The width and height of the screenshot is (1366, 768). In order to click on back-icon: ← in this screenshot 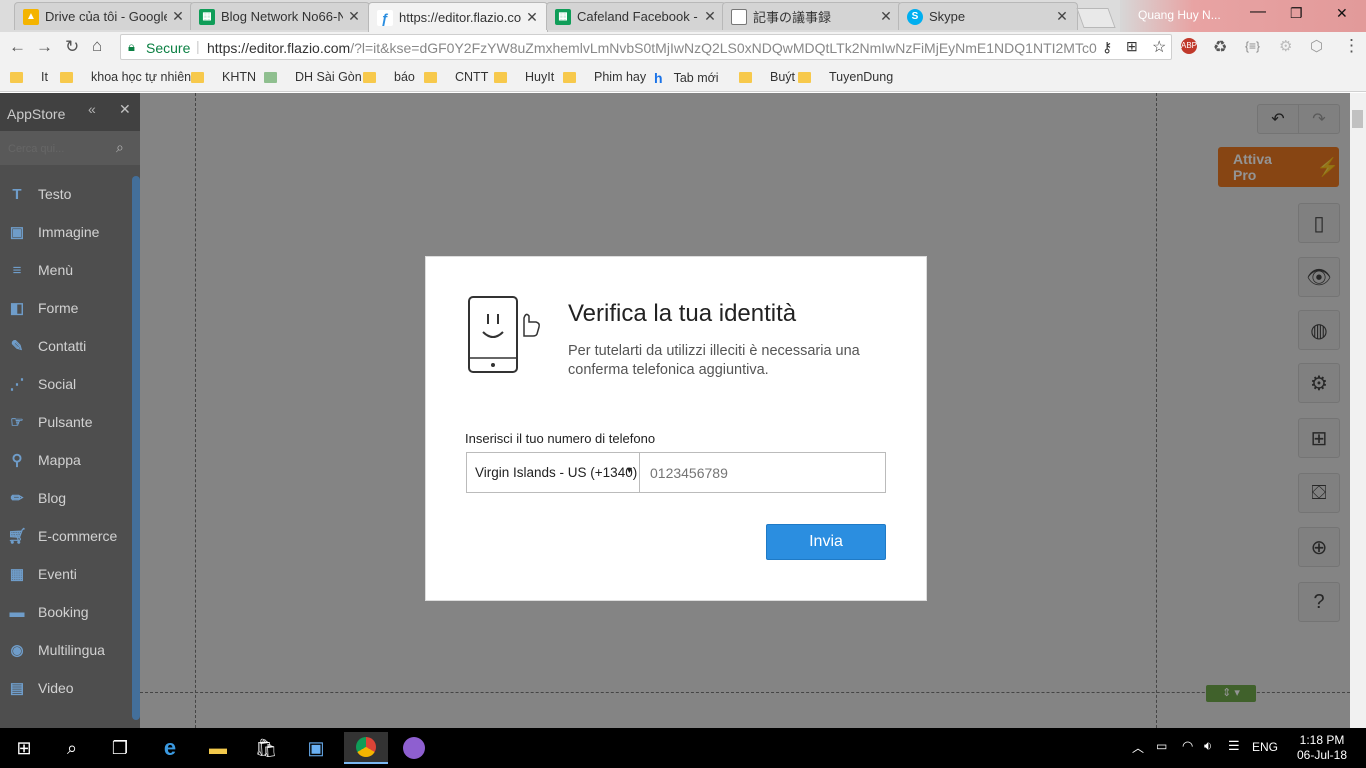, I will do `click(17, 47)`.